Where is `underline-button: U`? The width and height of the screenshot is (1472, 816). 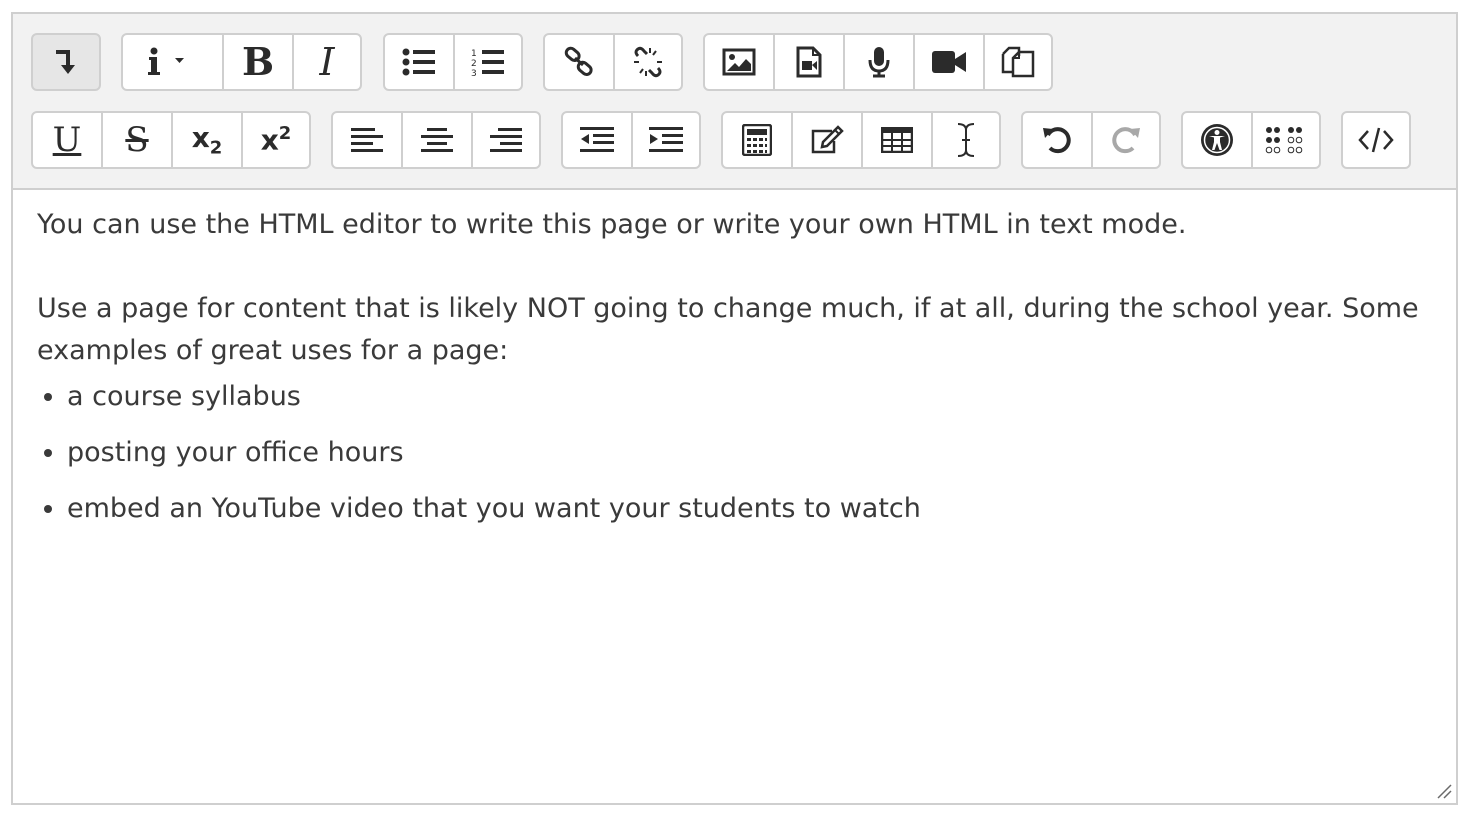
underline-button: U is located at coordinates (67, 140).